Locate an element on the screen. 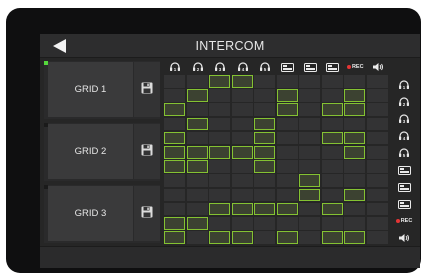 This screenshot has width=427, height=277. preset-recall-button: GRID 1 is located at coordinates (90, 89).